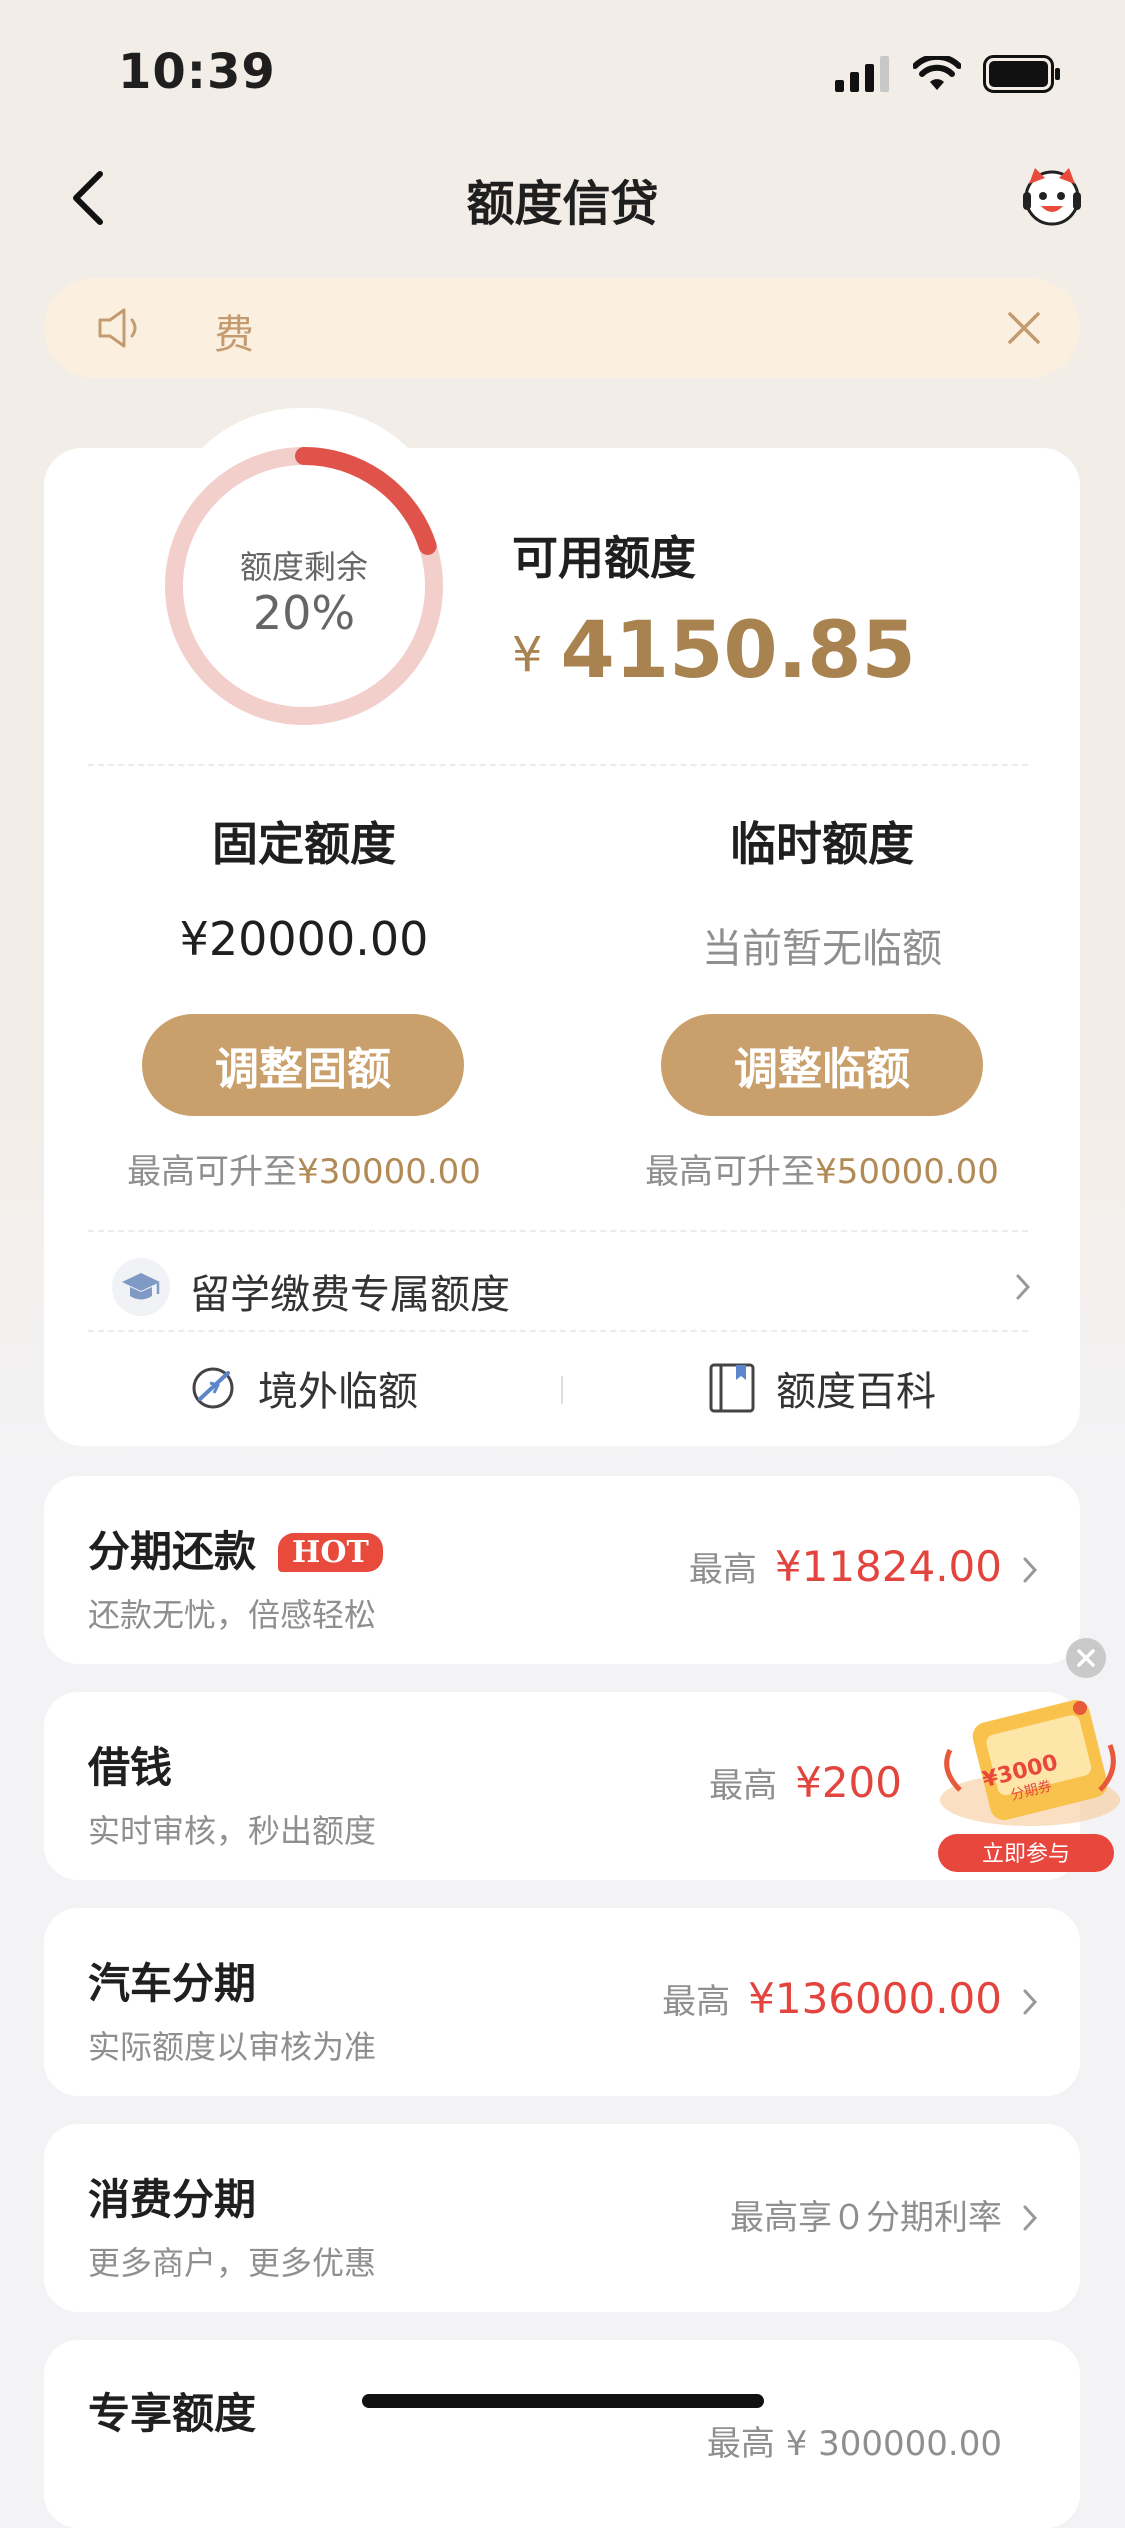 Image resolution: width=1125 pixels, height=2528 pixels. Describe the element at coordinates (730, 1172) in the screenshot. I see `temp-note-prefix: 最高可升至` at that location.